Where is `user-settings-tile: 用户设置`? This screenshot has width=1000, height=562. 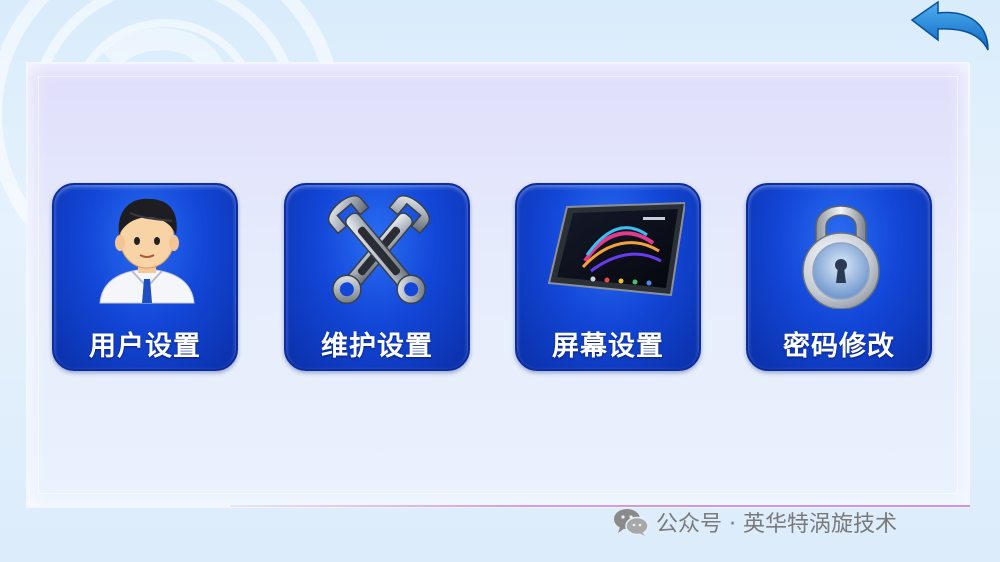
user-settings-tile: 用户设置 is located at coordinates (145, 277).